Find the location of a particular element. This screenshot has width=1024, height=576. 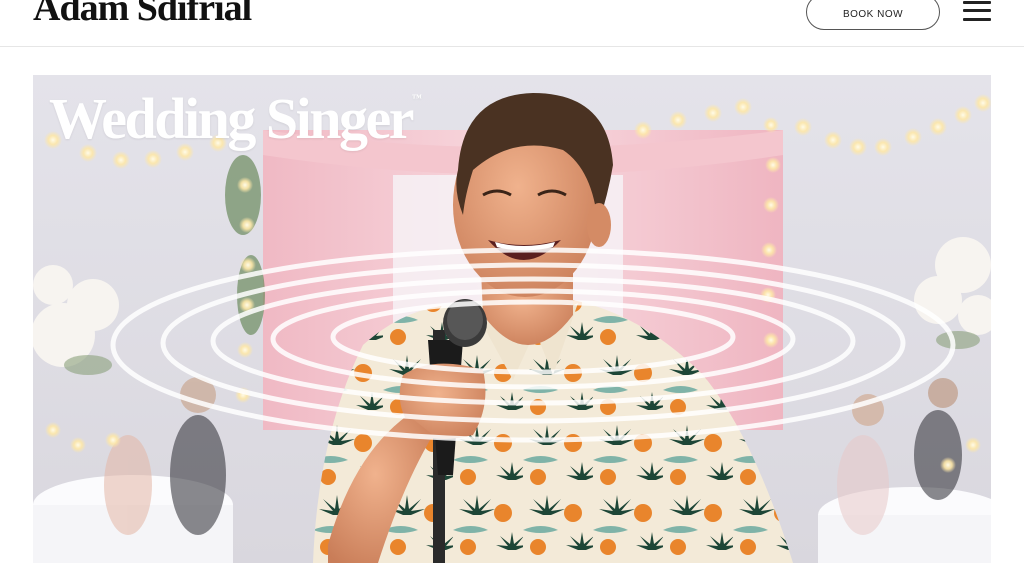

hero-title: Wedding Singer™ is located at coordinates (236, 118).